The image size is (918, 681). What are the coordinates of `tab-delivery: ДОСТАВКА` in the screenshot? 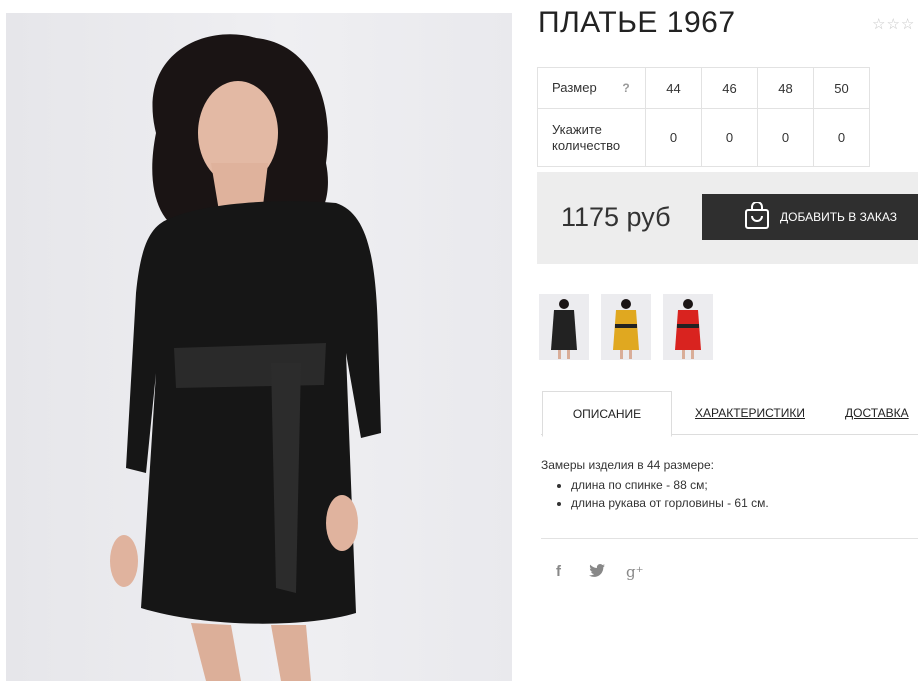 It's located at (881, 413).